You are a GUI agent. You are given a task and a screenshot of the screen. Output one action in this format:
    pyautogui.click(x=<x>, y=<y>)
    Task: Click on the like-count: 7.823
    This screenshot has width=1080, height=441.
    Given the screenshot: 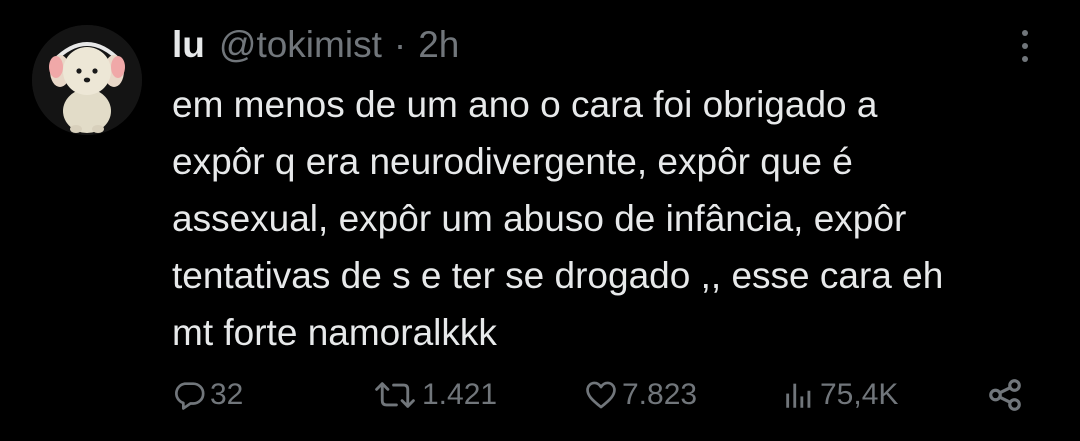 What is the action you would take?
    pyautogui.click(x=660, y=394)
    